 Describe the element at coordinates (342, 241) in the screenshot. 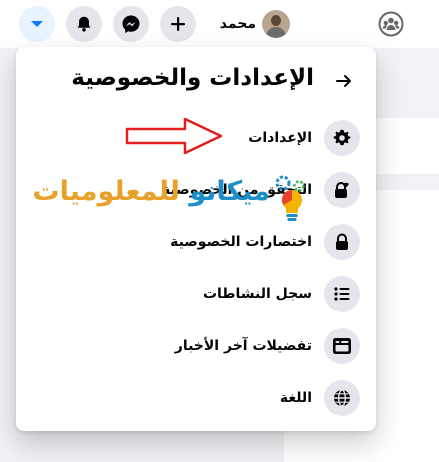

I see `lock-icon` at that location.